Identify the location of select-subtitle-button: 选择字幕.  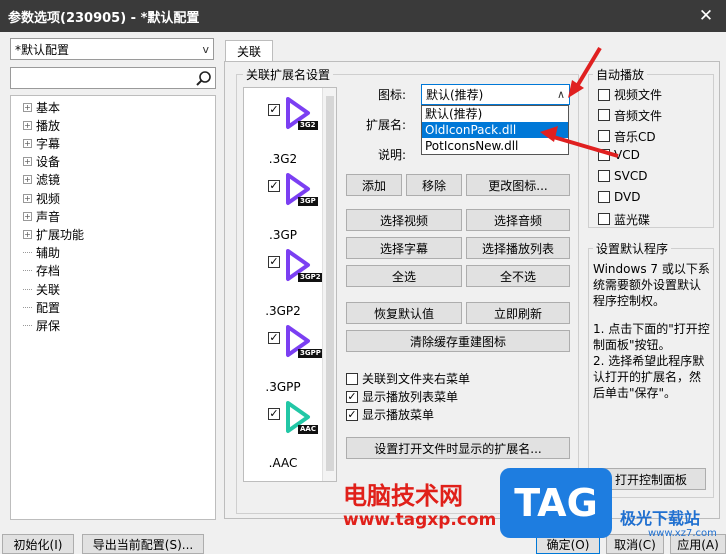
(404, 248).